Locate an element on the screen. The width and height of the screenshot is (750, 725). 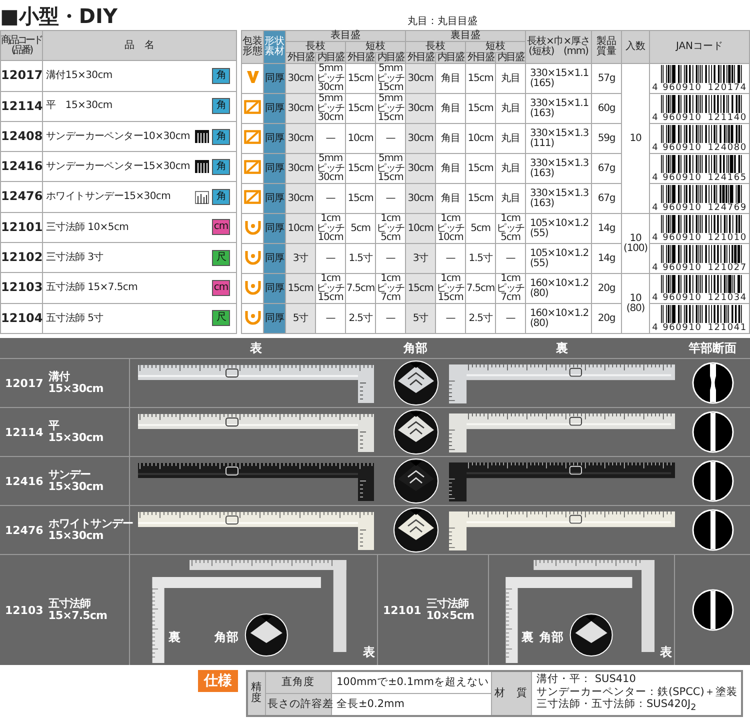
product-name: 溝付 15×30cm is located at coordinates (76, 383).